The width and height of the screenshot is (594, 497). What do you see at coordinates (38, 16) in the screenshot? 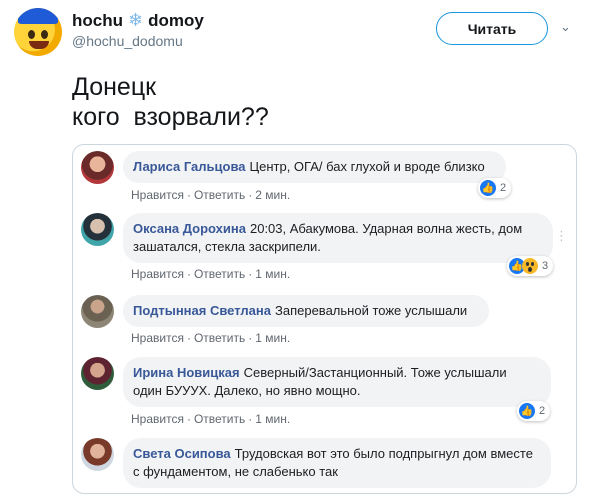
I see `hat-decoration` at bounding box center [38, 16].